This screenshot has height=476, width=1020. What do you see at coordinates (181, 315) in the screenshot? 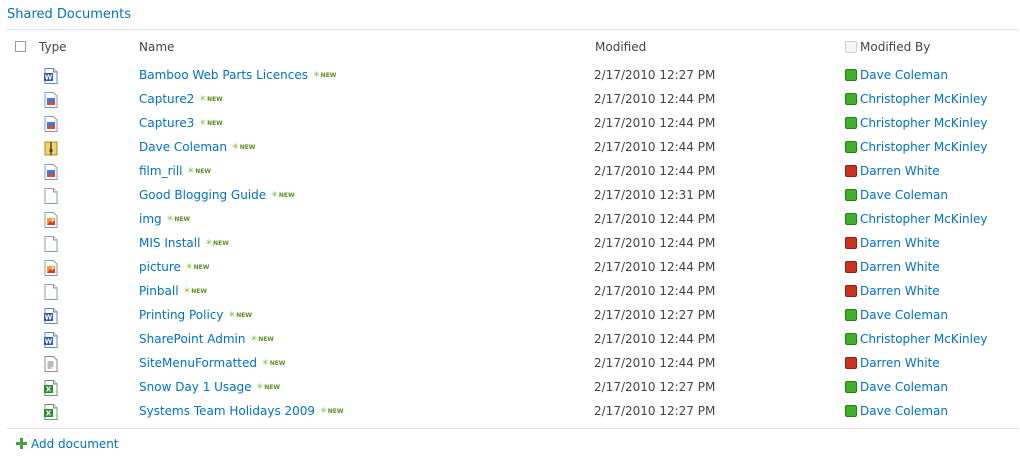
I see `document-name: Printing Policy` at bounding box center [181, 315].